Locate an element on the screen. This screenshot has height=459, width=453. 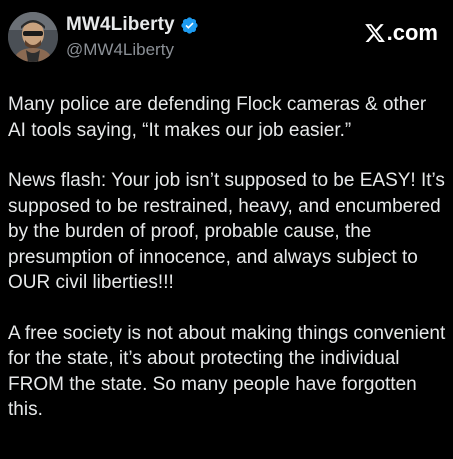
avatar is located at coordinates (33, 37).